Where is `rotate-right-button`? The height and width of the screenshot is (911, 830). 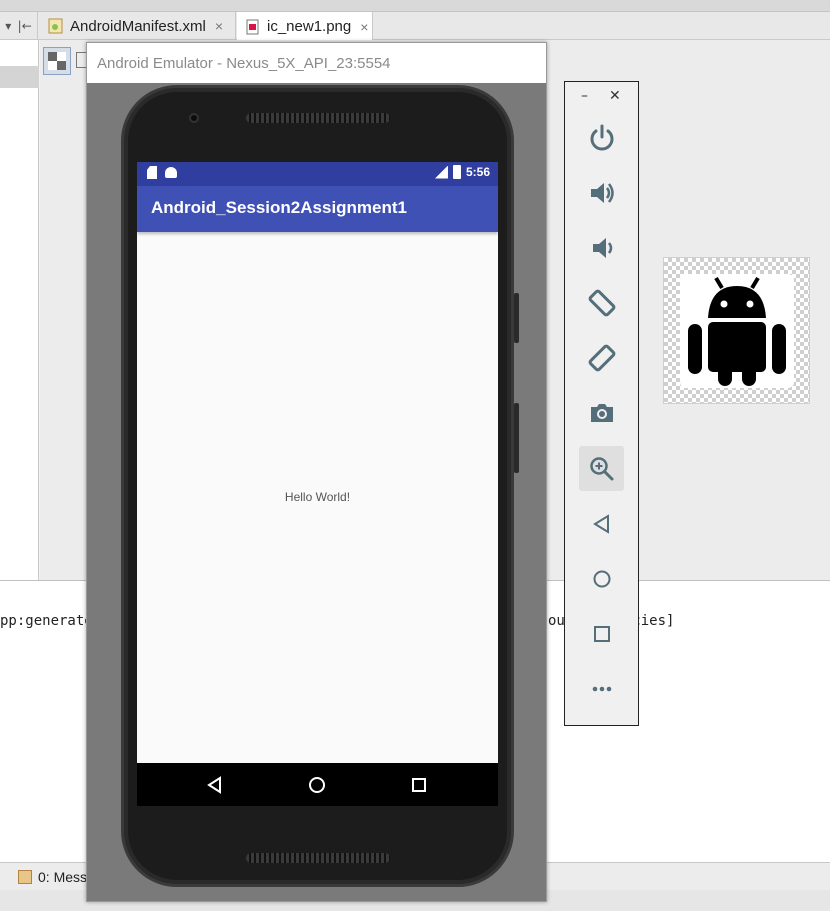
rotate-right-button is located at coordinates (601, 357).